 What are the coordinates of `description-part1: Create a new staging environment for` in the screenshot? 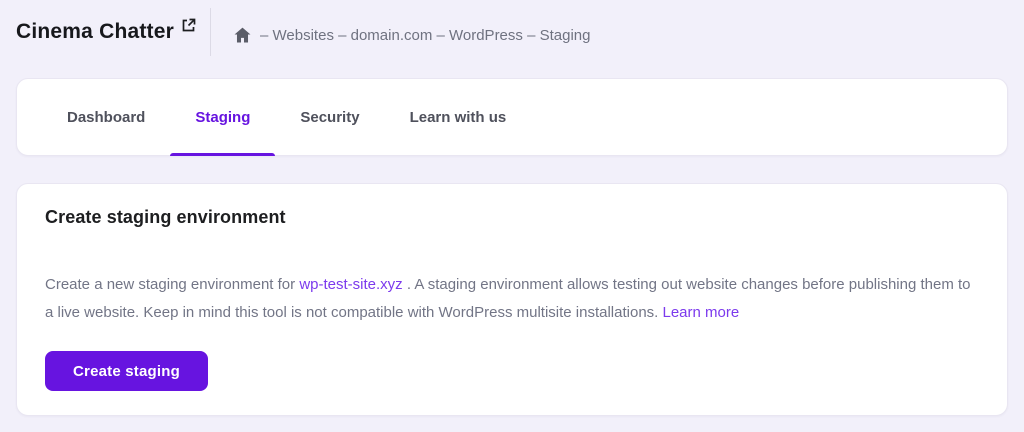 It's located at (172, 284).